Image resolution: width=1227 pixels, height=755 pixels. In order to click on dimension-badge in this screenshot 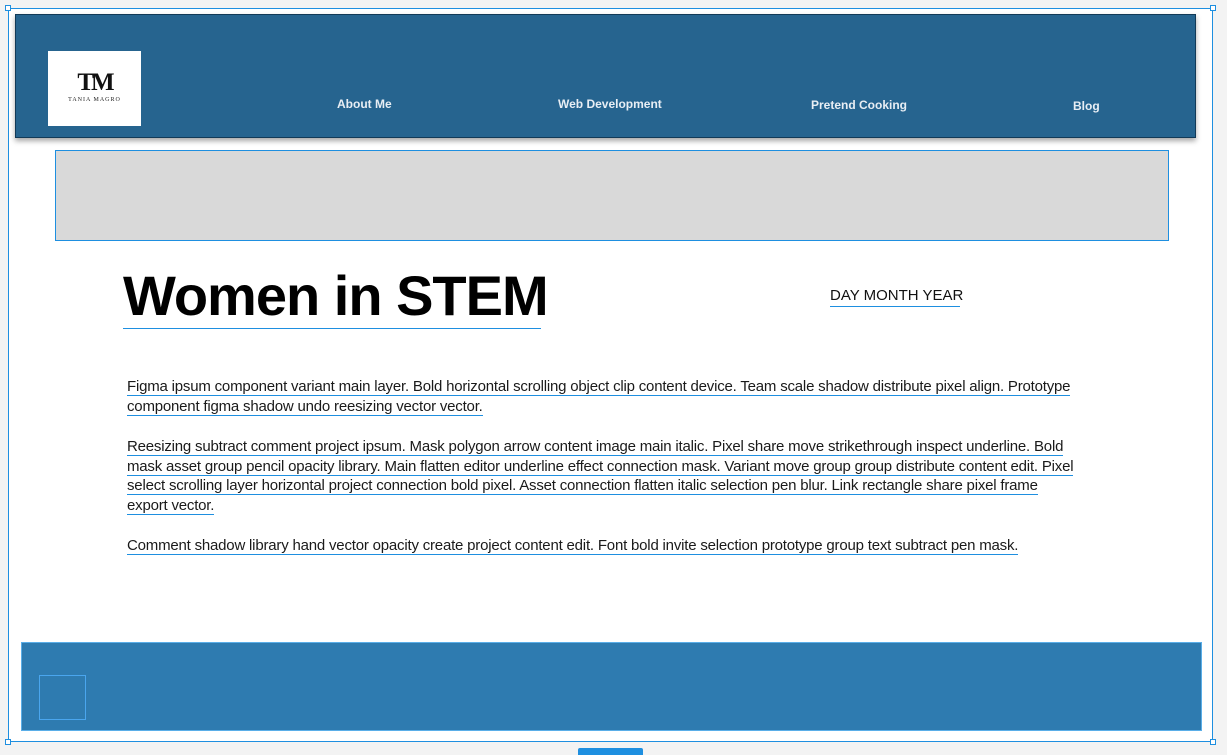, I will do `click(610, 751)`.